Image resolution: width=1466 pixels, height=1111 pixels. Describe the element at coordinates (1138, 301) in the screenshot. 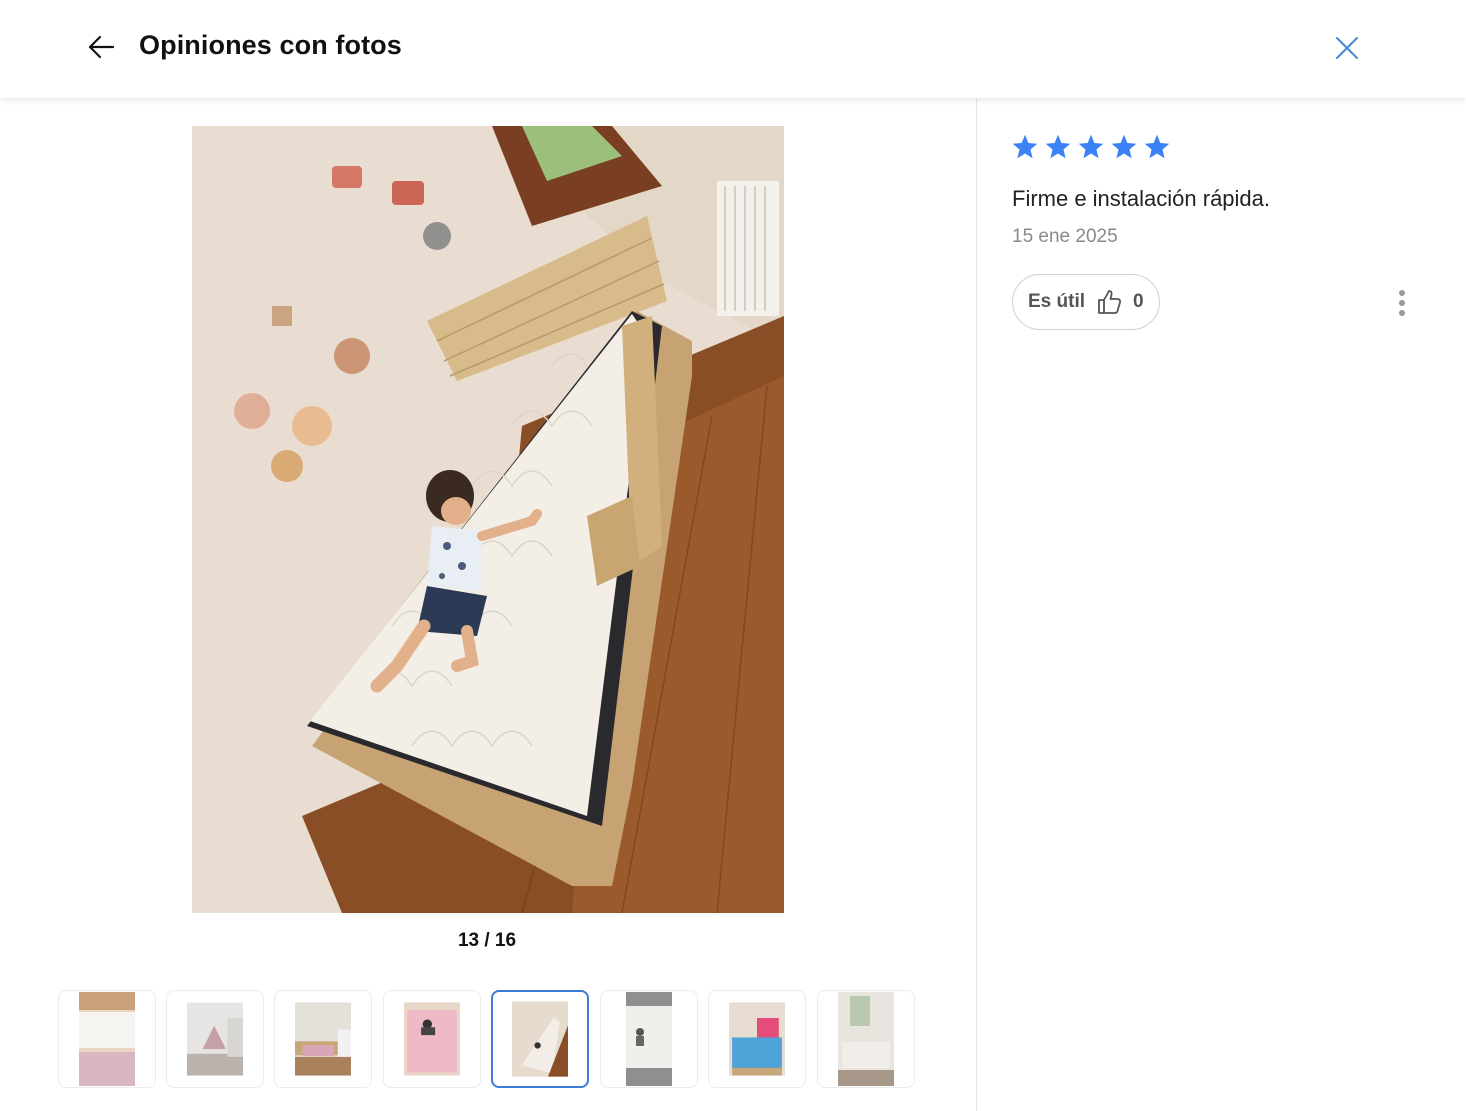

I see `helpful-count: 0` at that location.